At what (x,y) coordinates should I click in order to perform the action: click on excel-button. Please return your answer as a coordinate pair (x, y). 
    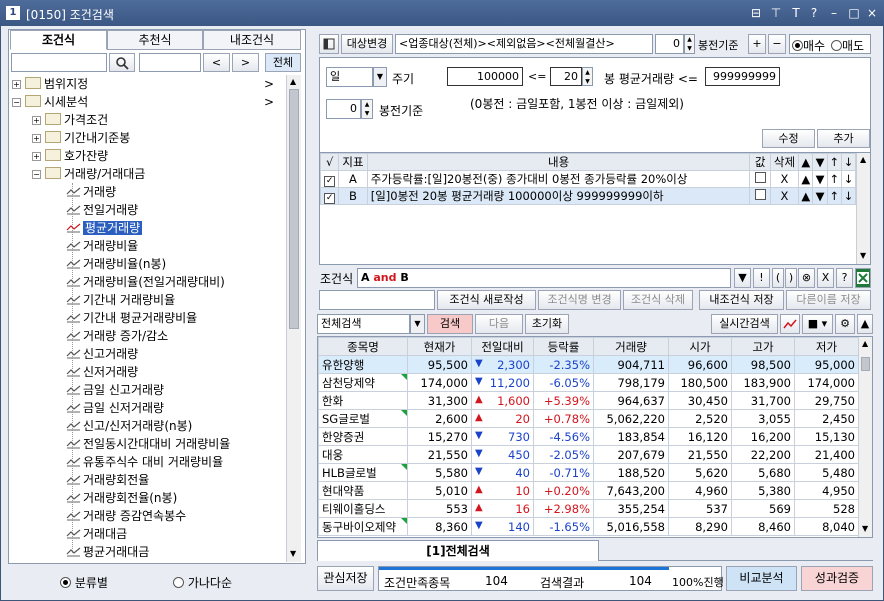
    Looking at the image, I should click on (863, 278).